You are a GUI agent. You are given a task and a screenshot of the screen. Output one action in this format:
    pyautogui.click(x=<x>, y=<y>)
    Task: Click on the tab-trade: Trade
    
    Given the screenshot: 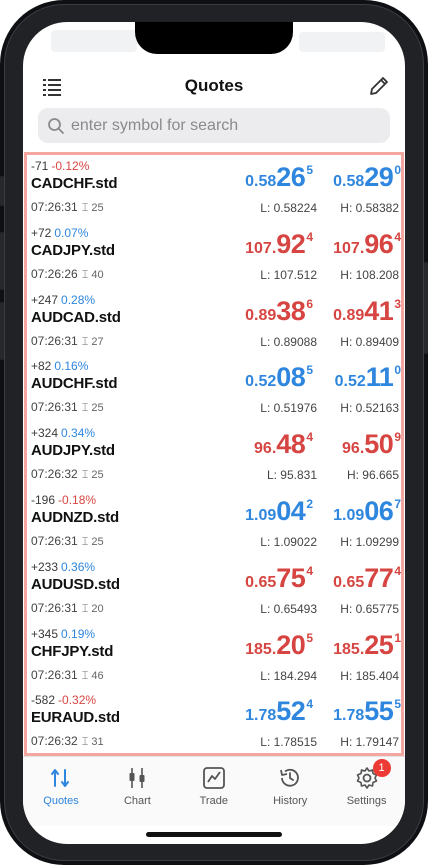 What is the action you would take?
    pyautogui.click(x=214, y=786)
    